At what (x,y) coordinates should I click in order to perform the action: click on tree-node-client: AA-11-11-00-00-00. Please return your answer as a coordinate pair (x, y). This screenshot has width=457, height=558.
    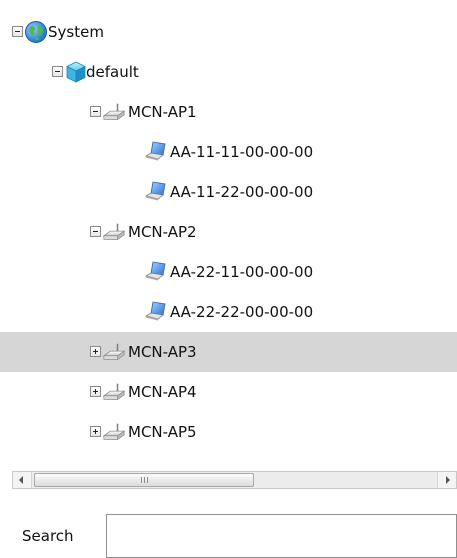
    Looking at the image, I should click on (228, 152).